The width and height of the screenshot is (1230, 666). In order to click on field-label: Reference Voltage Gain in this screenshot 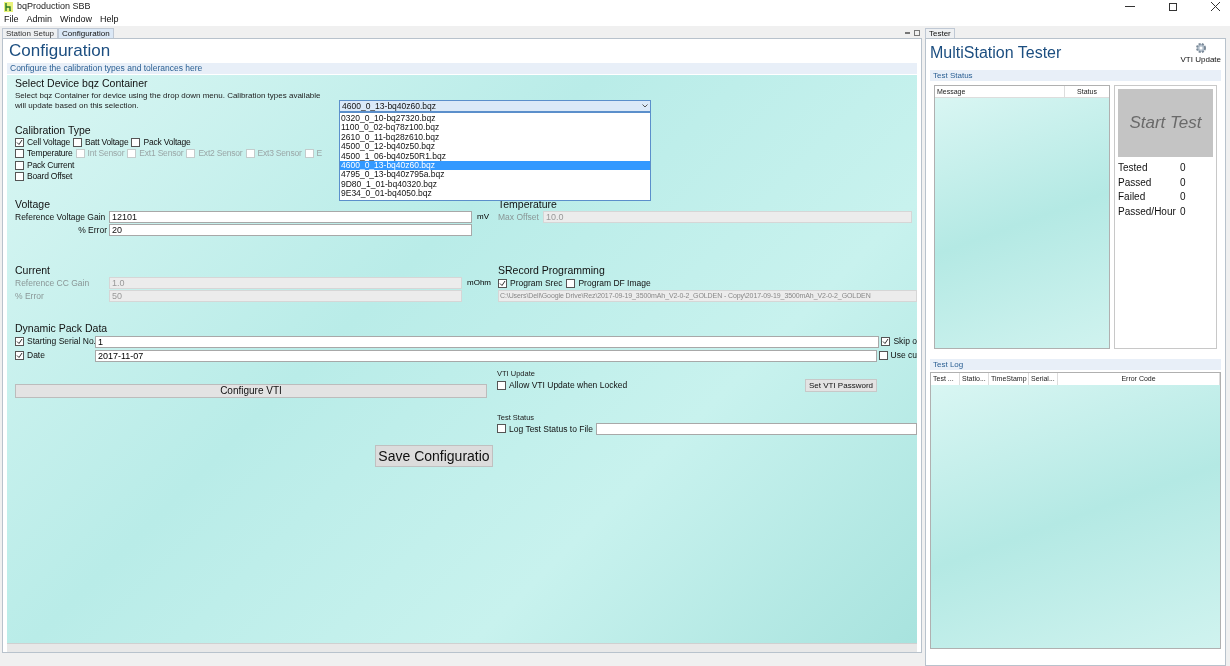, I will do `click(61, 217)`.